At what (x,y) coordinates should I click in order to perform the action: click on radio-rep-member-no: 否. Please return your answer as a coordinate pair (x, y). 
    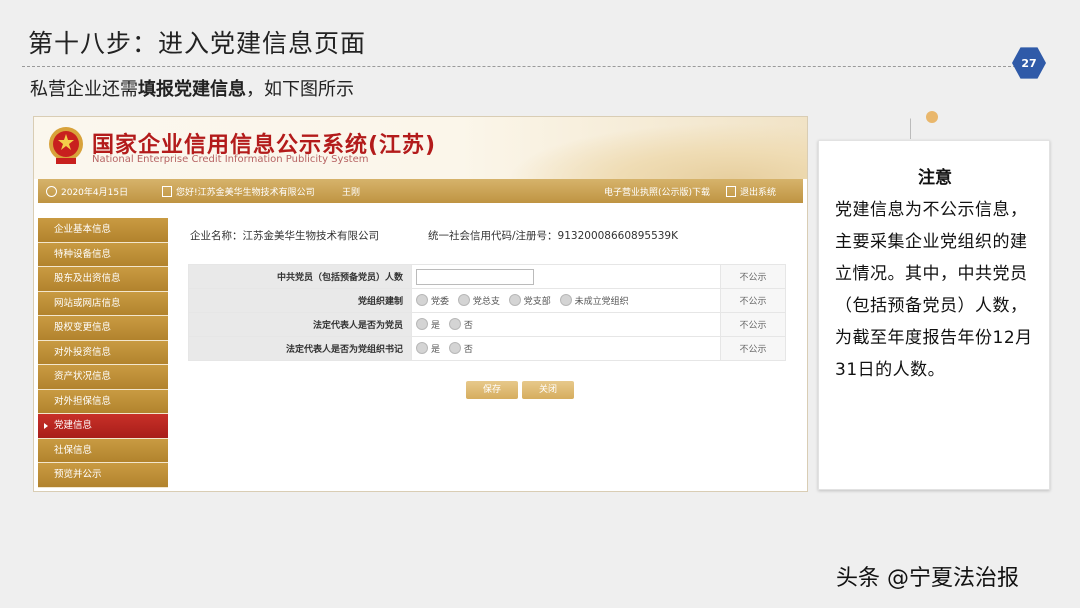
    Looking at the image, I should click on (460, 324).